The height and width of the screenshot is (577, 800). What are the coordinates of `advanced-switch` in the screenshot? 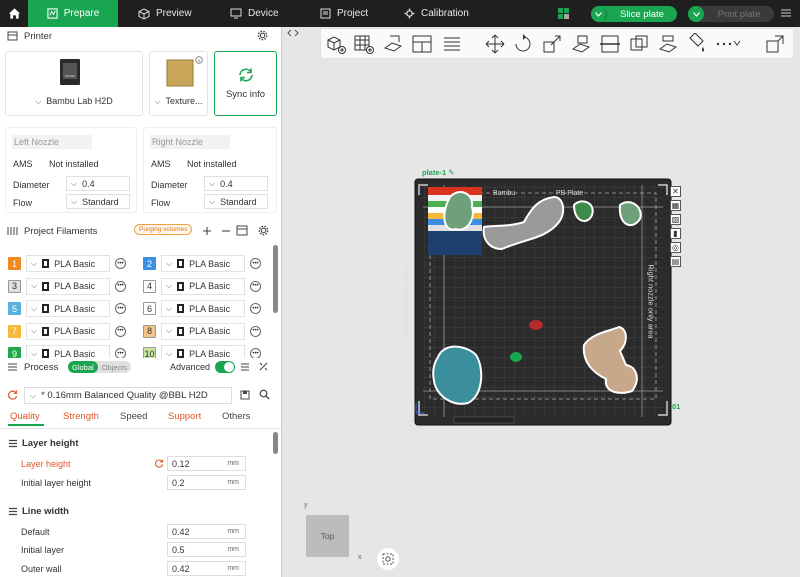 It's located at (225, 367).